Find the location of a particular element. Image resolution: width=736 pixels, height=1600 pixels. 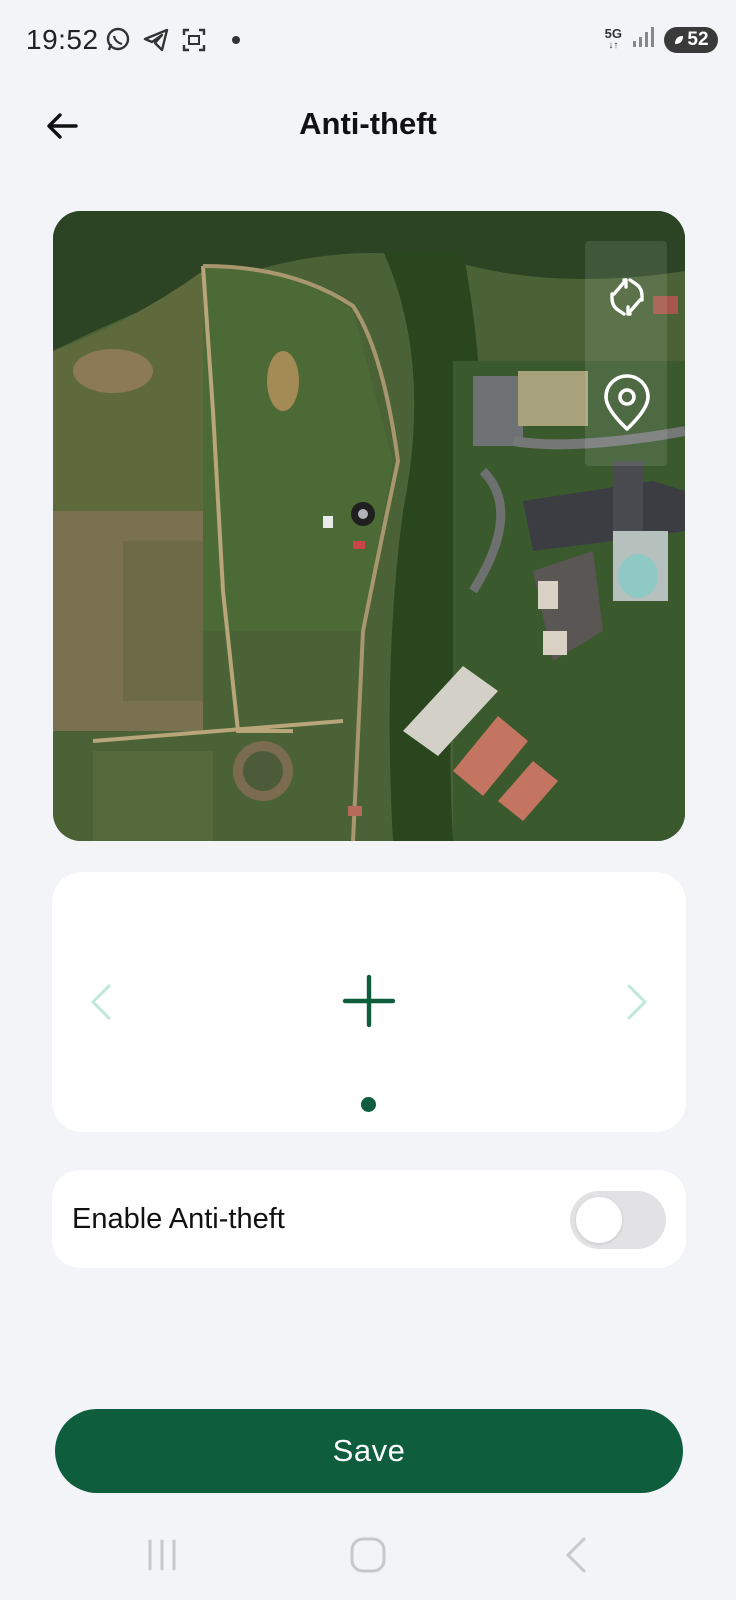

page-title: Anti-theft is located at coordinates (368, 123).